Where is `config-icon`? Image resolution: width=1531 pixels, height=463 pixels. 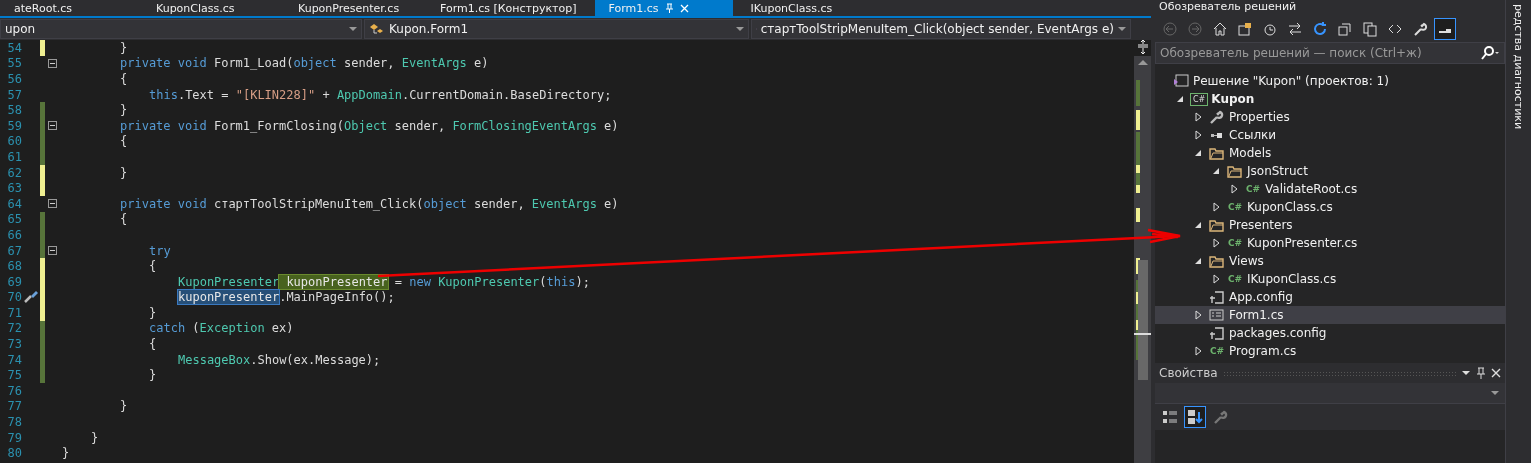
config-icon is located at coordinates (1217, 297).